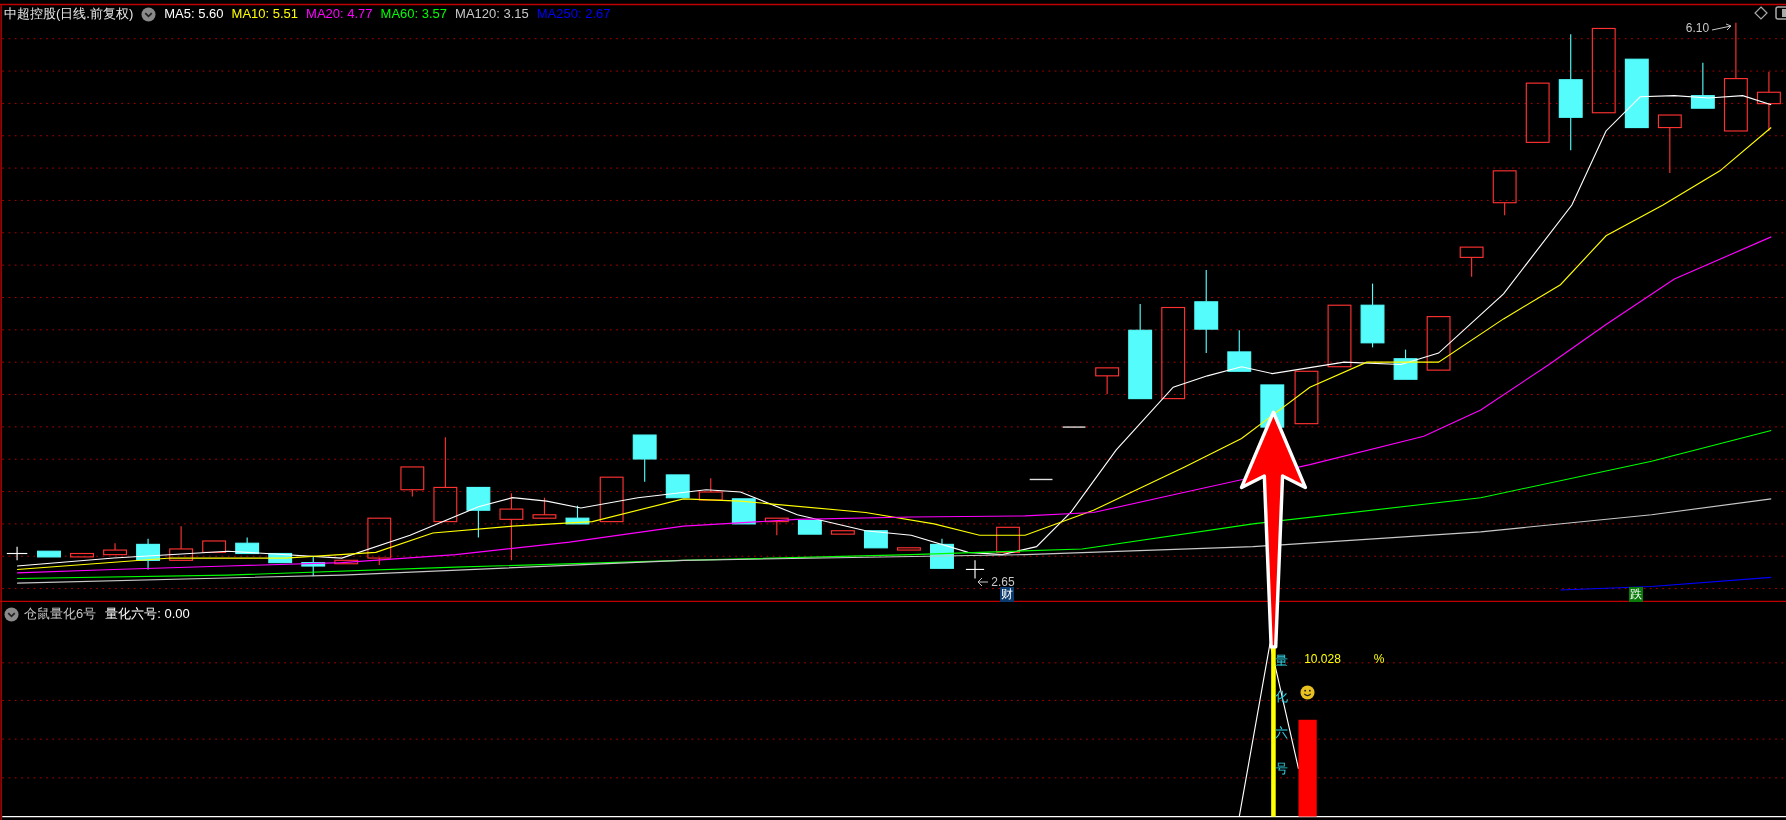  Describe the element at coordinates (1307, 692) in the screenshot. I see `smiley-icon` at that location.